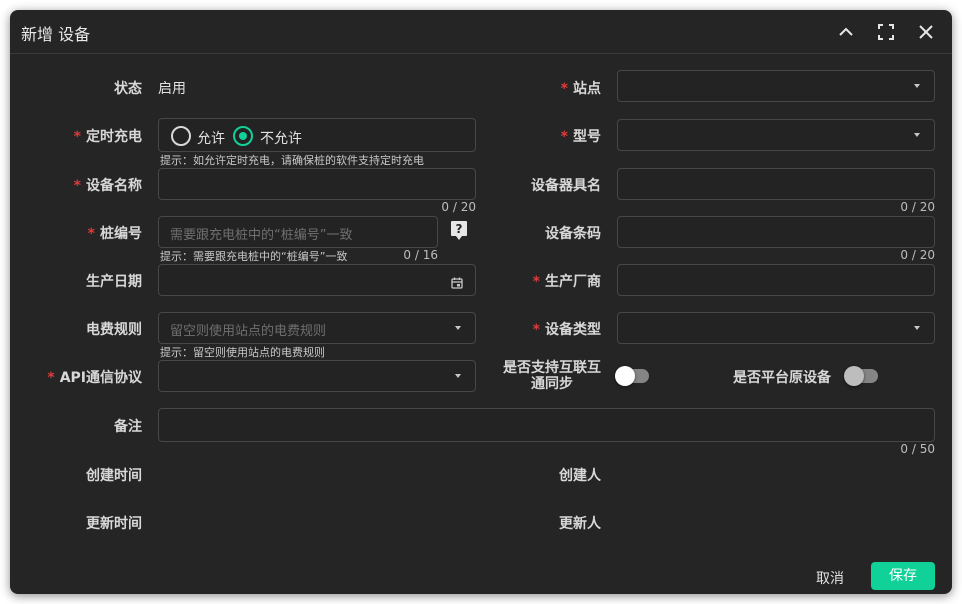 The height and width of the screenshot is (604, 962). Describe the element at coordinates (481, 32) in the screenshot. I see `dialog-header: 新增 设备` at that location.